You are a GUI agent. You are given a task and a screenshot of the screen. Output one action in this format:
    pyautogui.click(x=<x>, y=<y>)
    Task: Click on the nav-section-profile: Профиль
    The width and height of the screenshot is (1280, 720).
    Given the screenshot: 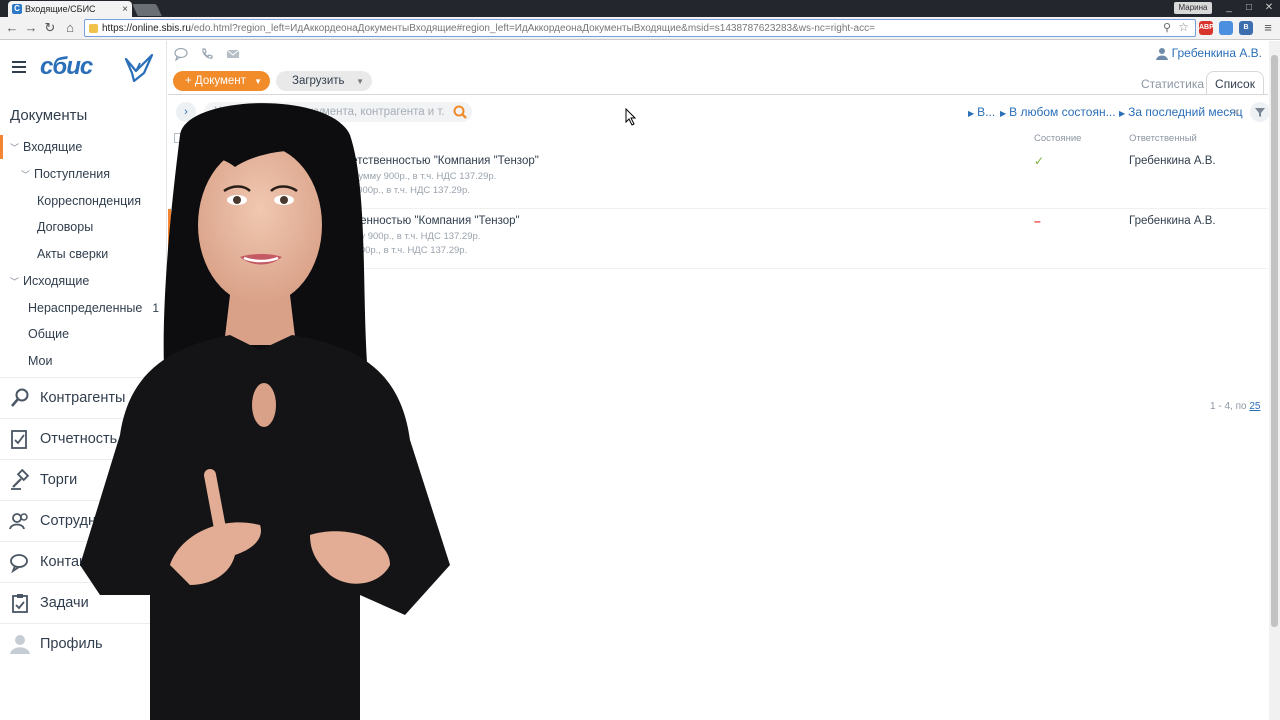 What is the action you would take?
    pyautogui.click(x=83, y=643)
    